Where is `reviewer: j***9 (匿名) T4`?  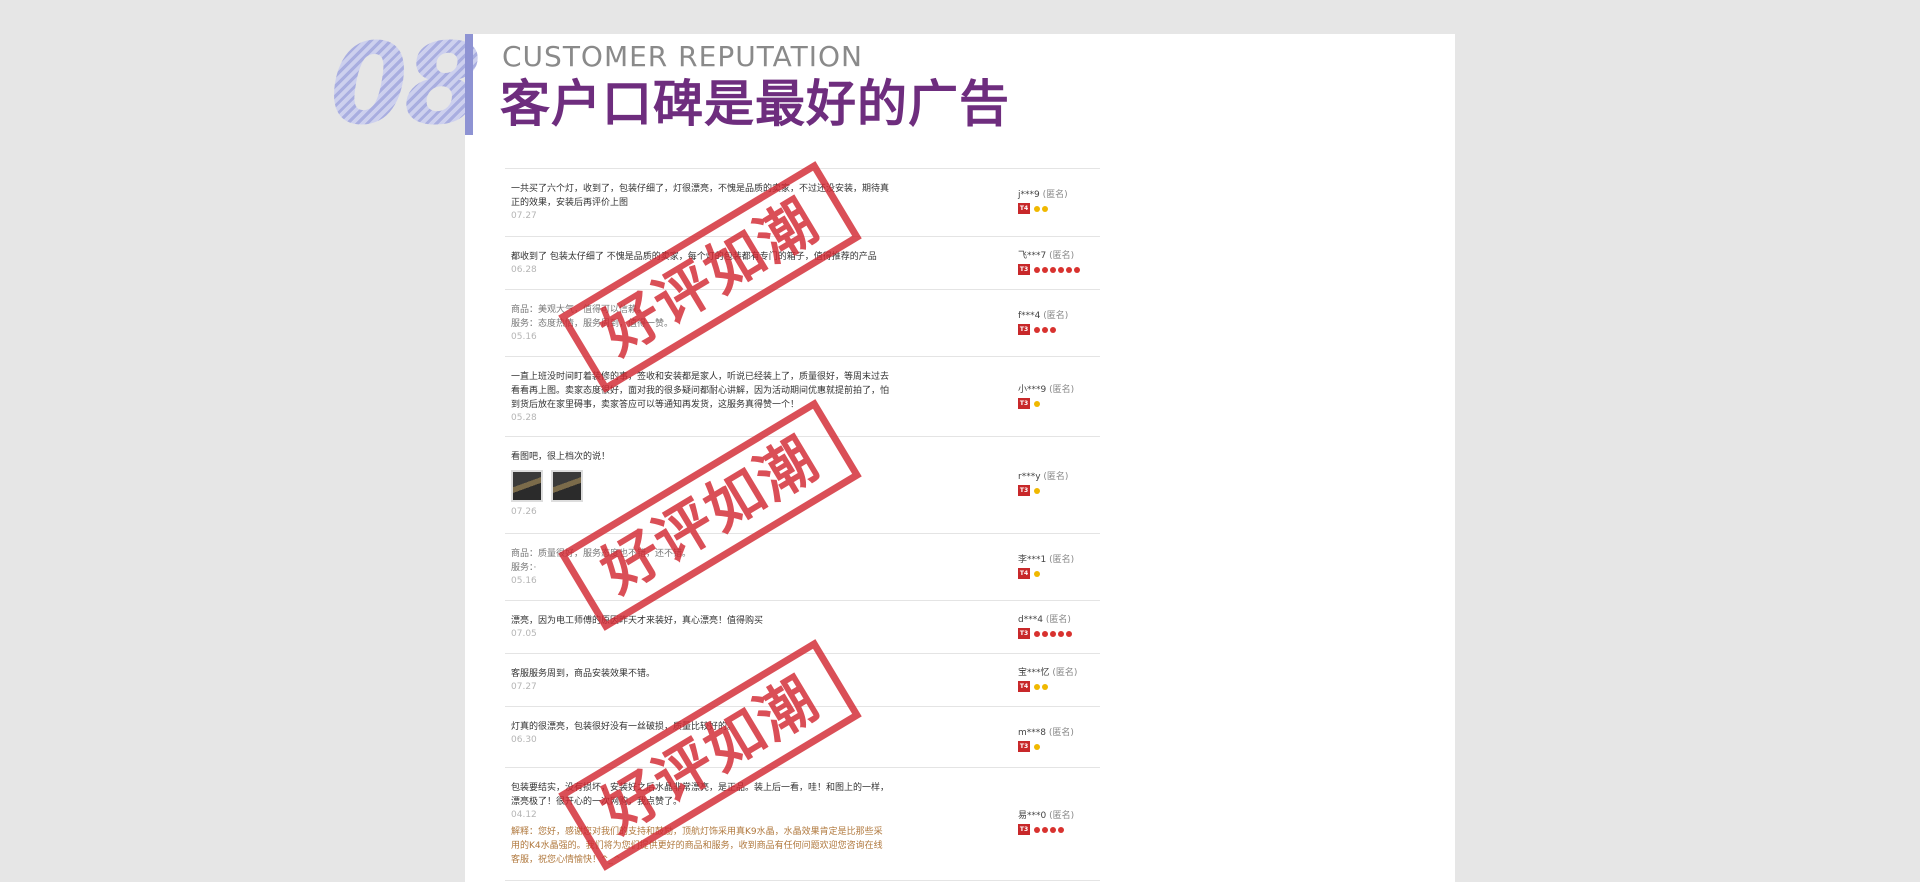 reviewer: j***9 (匿名) T4 is located at coordinates (1043, 201).